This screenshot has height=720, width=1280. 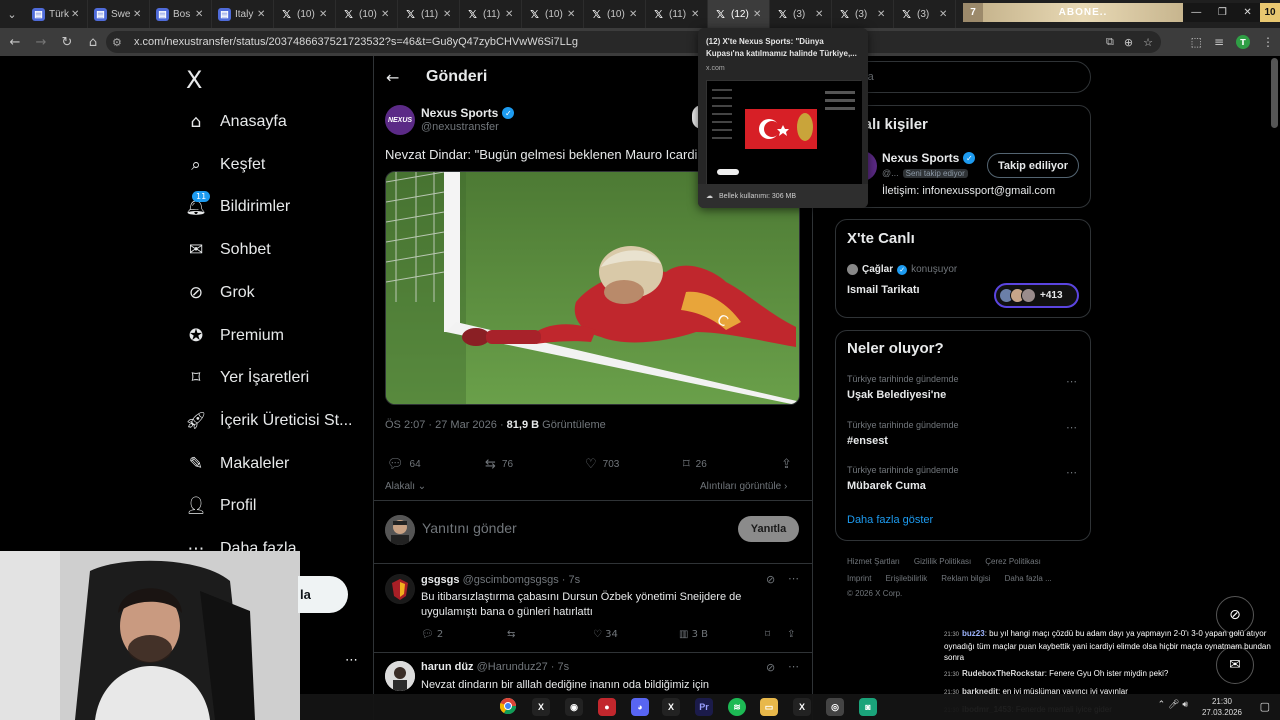 What do you see at coordinates (695, 464) in the screenshot?
I see `bookmark-action: ⌑ 26` at bounding box center [695, 464].